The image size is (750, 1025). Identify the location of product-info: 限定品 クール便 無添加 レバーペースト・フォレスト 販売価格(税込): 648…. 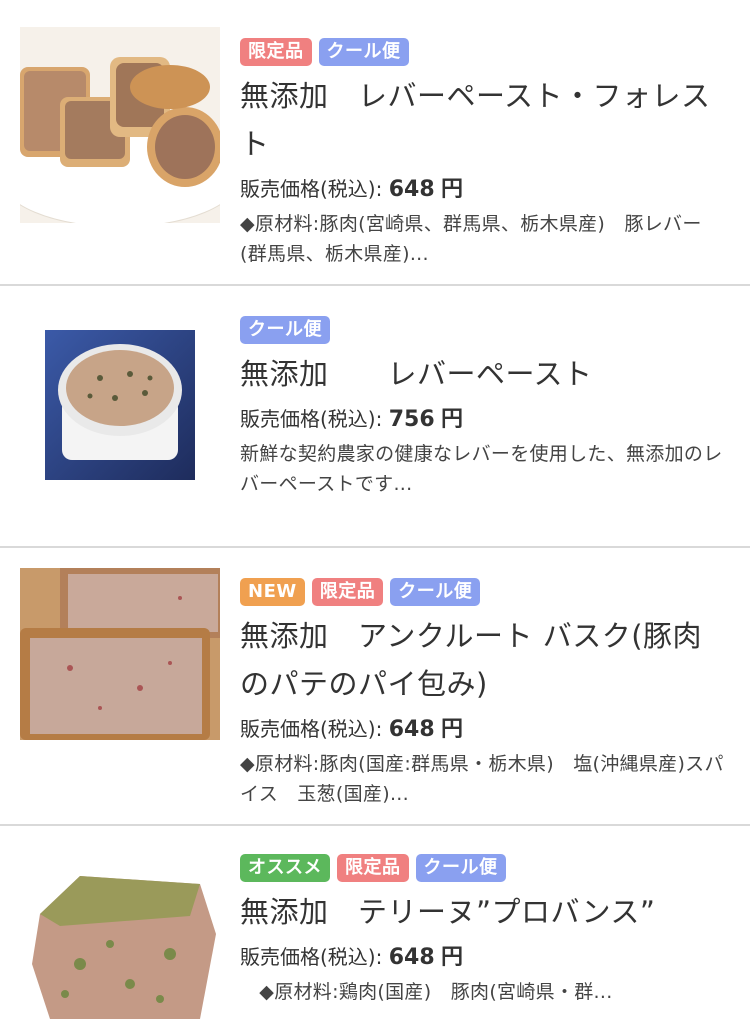
(483, 153).